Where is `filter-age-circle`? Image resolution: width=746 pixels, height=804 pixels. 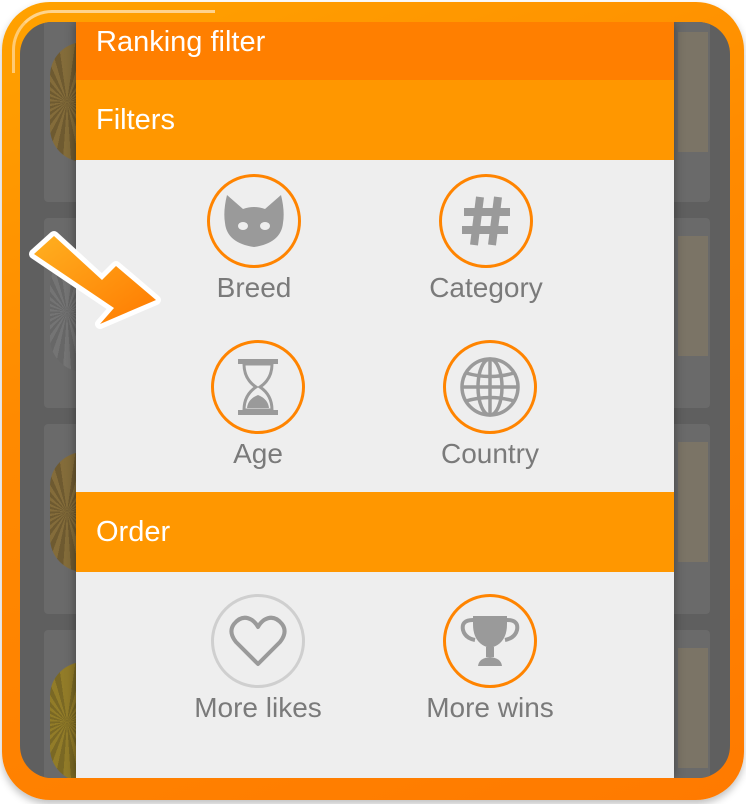
filter-age-circle is located at coordinates (258, 387).